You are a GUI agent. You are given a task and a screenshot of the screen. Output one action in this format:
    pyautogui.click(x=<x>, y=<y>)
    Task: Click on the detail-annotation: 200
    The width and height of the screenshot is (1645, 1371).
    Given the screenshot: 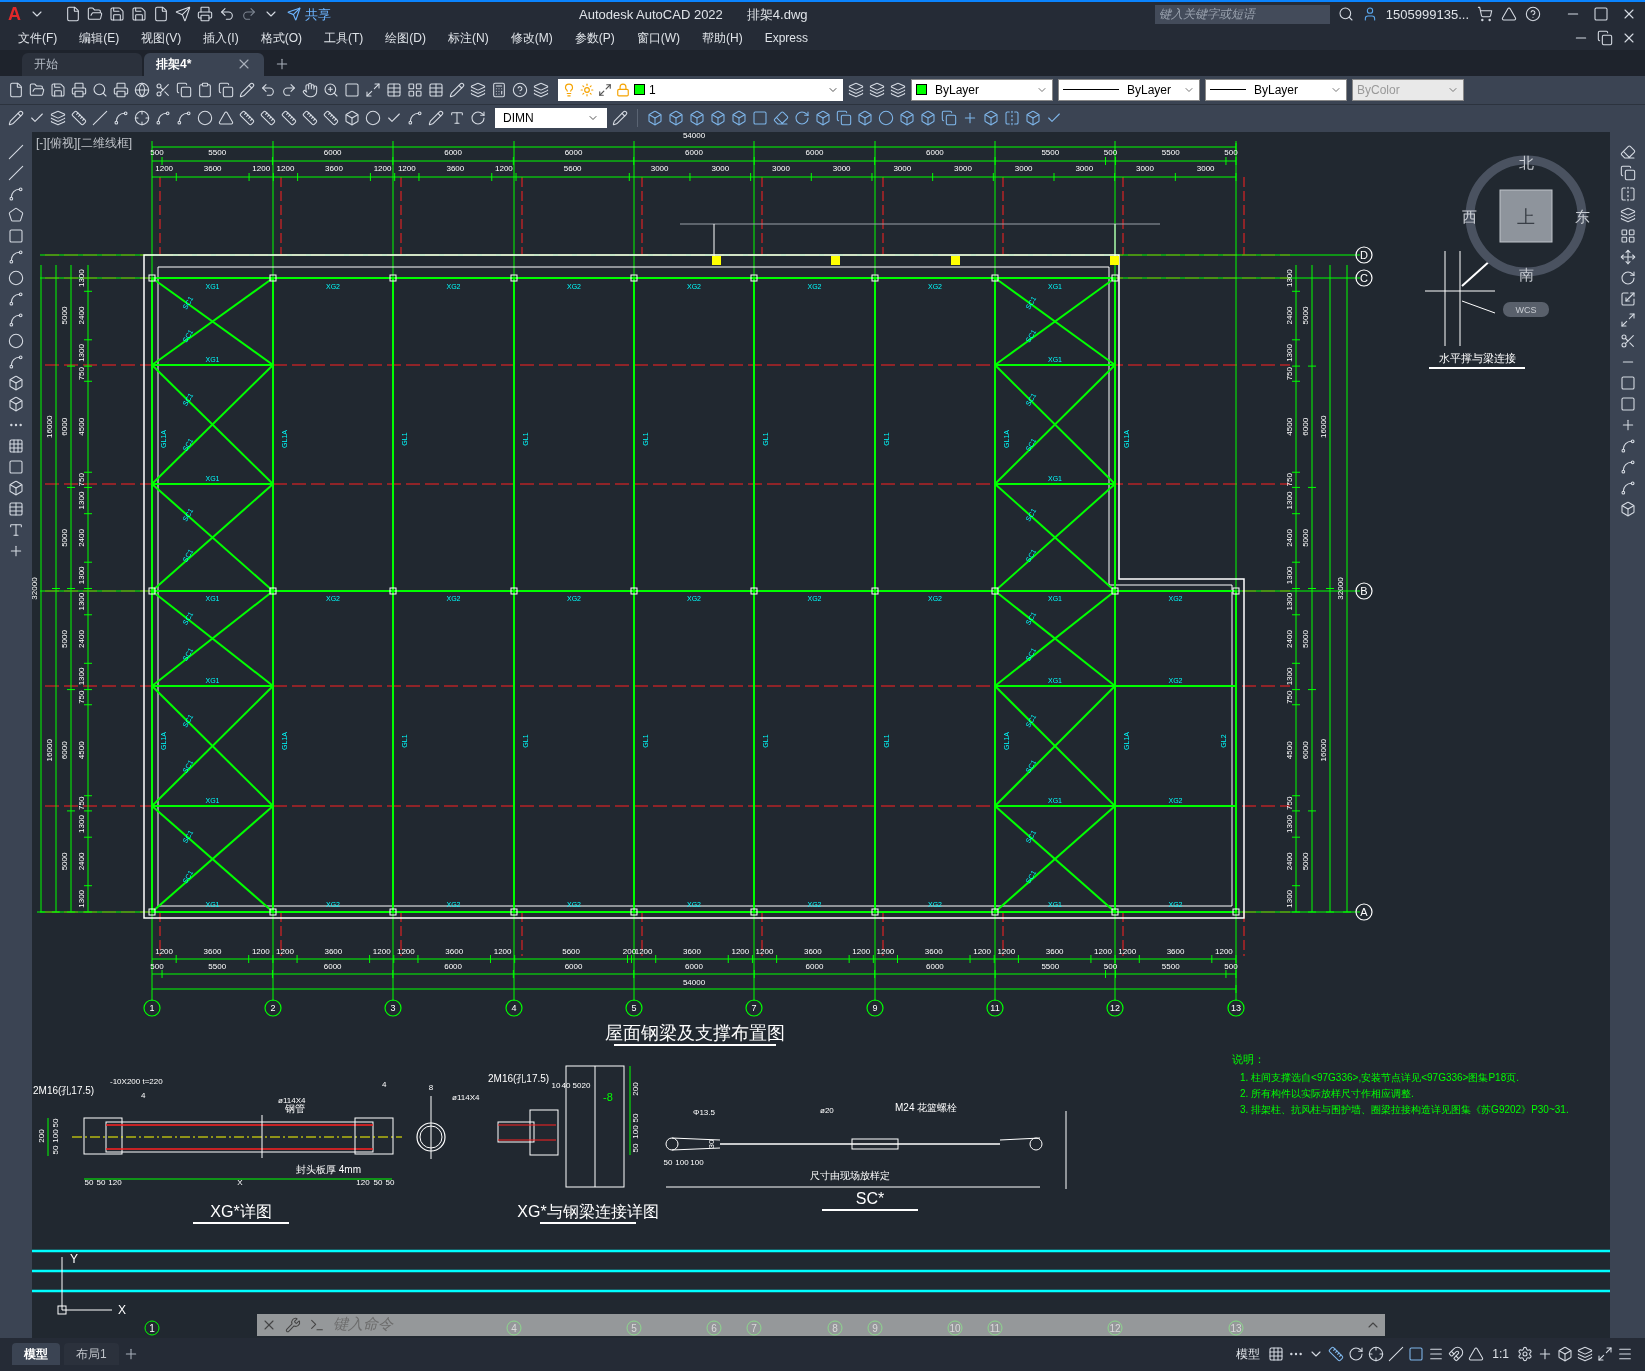 What is the action you would take?
    pyautogui.click(x=41, y=1135)
    